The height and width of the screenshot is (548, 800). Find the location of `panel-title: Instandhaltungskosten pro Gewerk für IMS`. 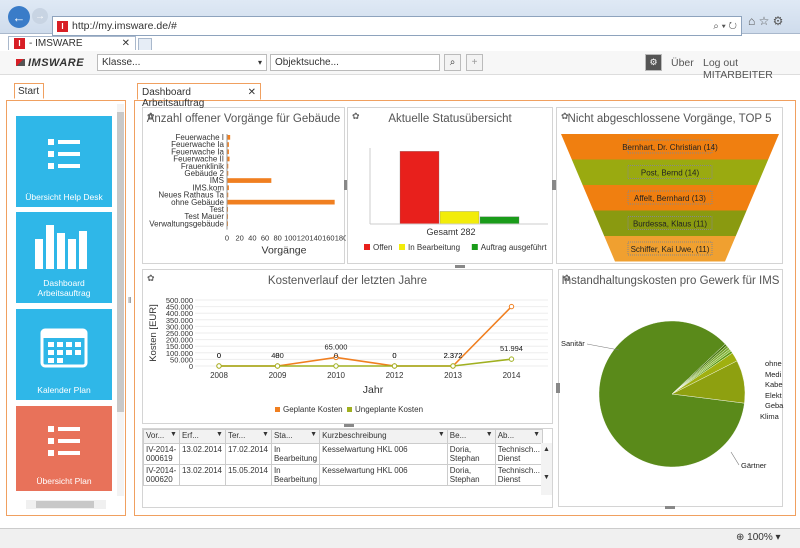

panel-title: Instandhaltungskosten pro Gewerk für IMS is located at coordinates (670, 281).